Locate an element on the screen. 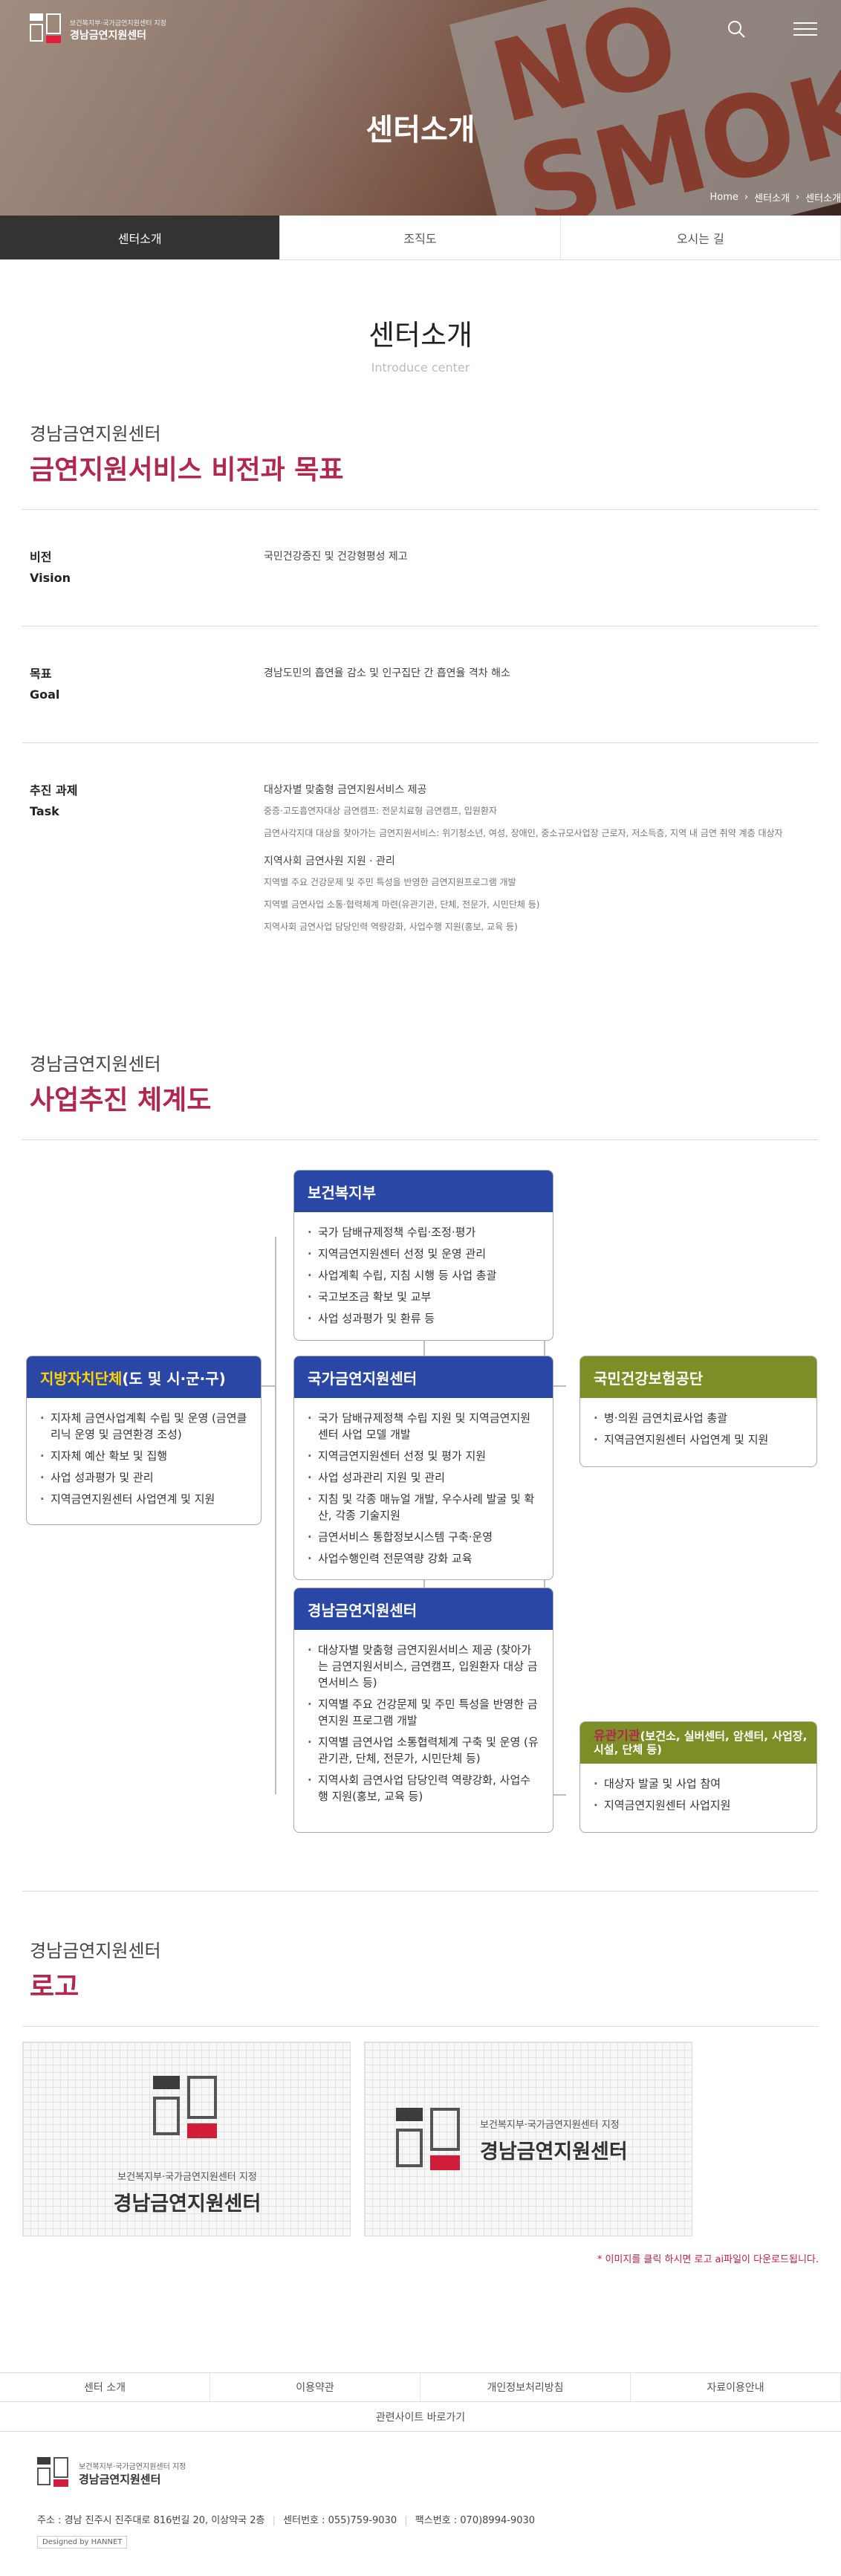 The image size is (841, 2576). breadcrumb-home: Home is located at coordinates (724, 198).